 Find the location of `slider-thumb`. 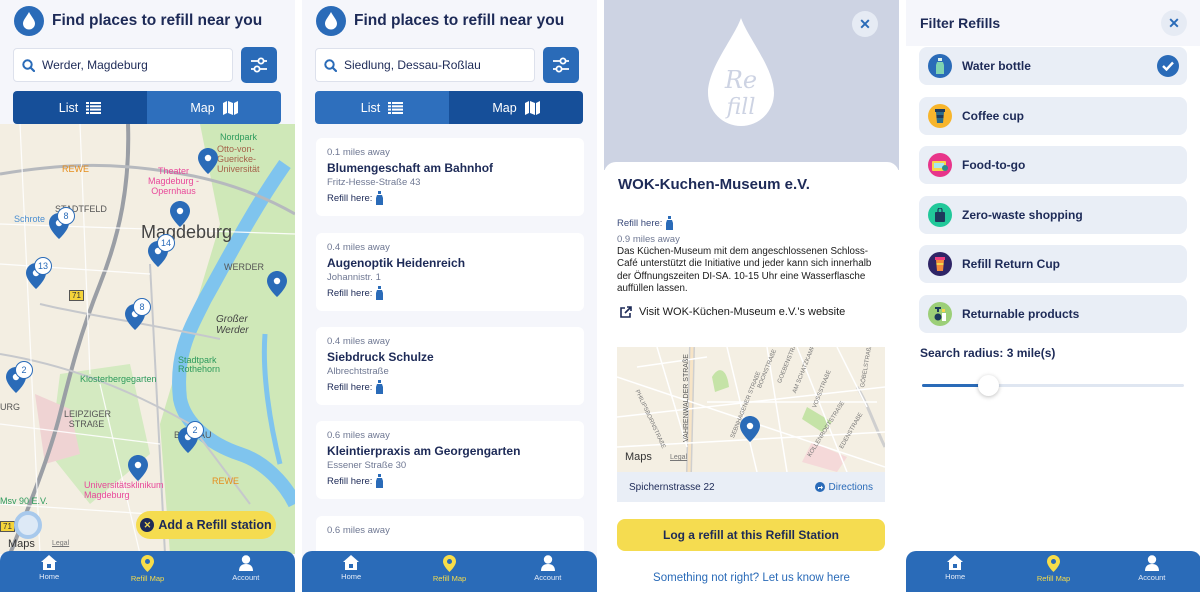

slider-thumb is located at coordinates (988, 385).